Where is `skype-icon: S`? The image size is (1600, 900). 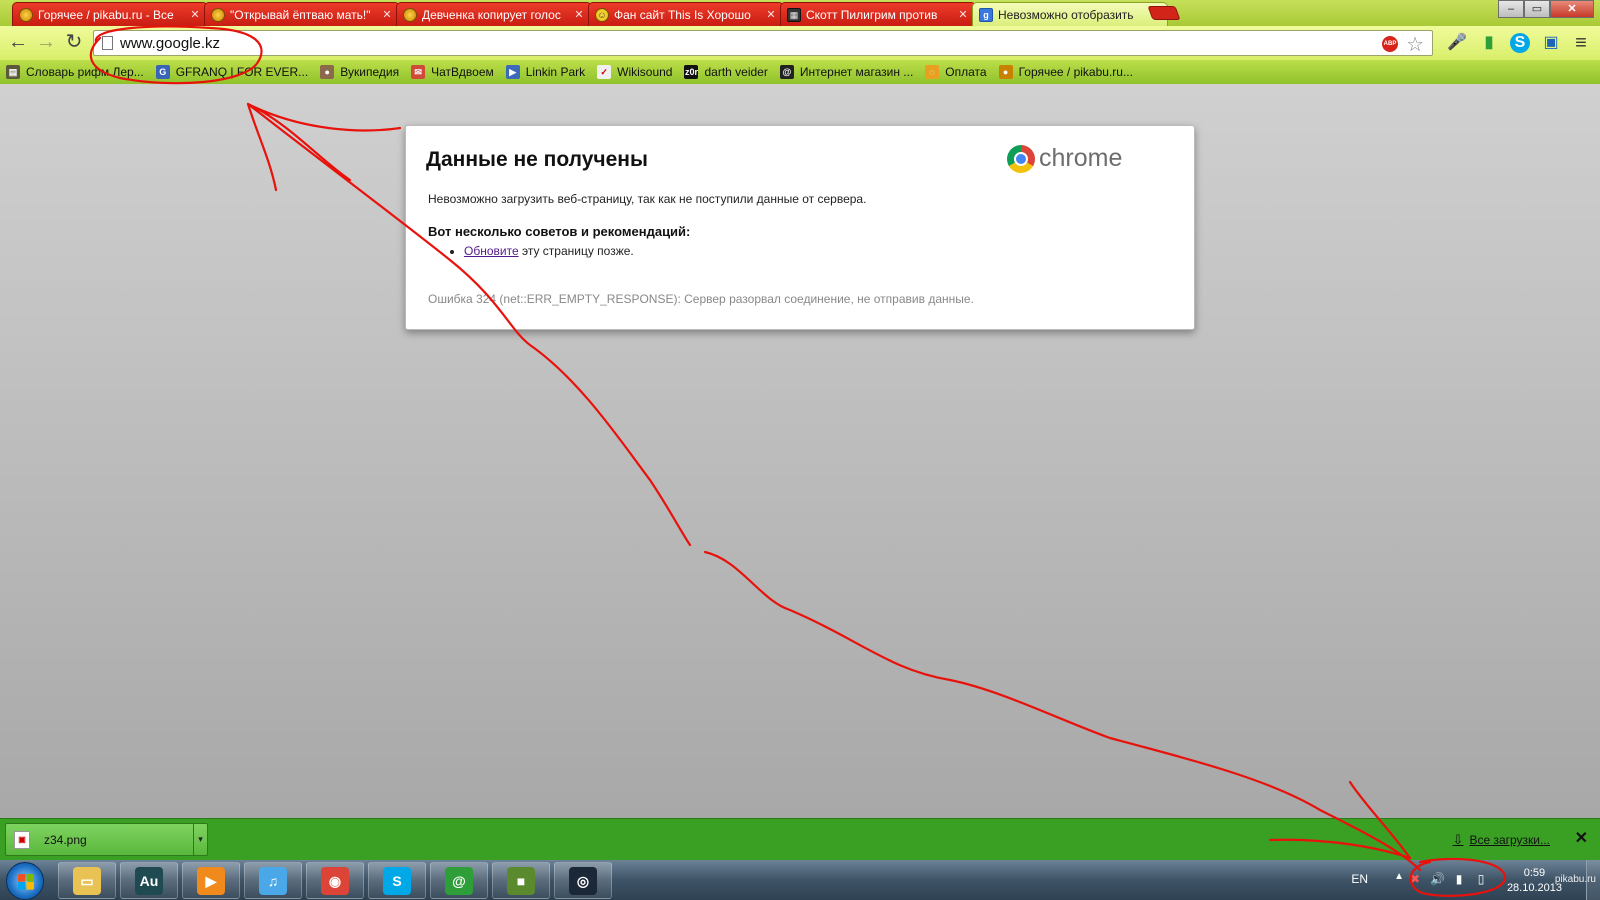 skype-icon: S is located at coordinates (397, 880).